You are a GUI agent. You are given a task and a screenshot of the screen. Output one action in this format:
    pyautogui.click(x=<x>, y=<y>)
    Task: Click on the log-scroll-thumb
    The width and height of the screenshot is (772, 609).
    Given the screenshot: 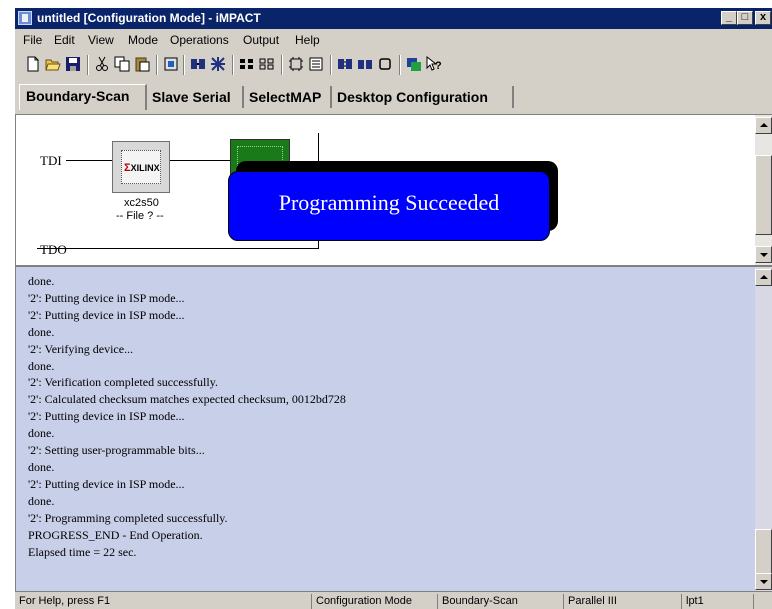 What is the action you would take?
    pyautogui.click(x=763, y=554)
    